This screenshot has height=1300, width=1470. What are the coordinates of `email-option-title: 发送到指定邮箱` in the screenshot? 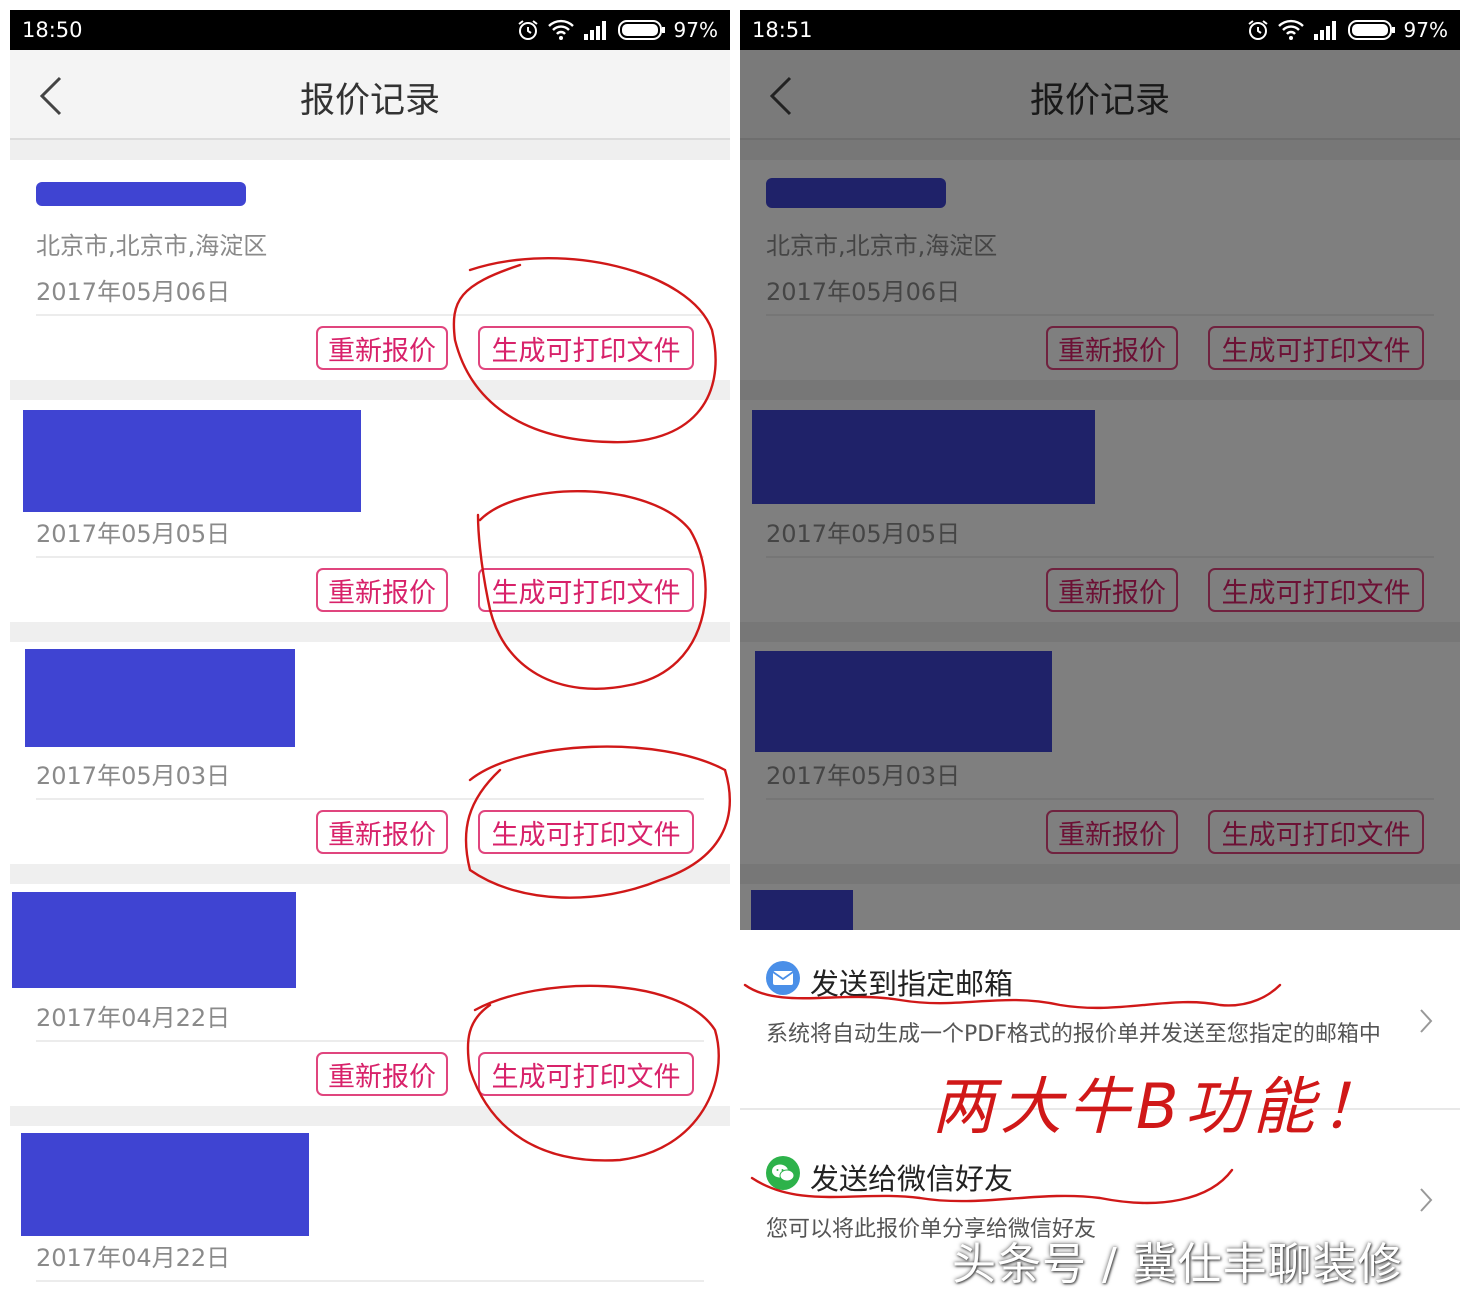 It's located at (912, 984).